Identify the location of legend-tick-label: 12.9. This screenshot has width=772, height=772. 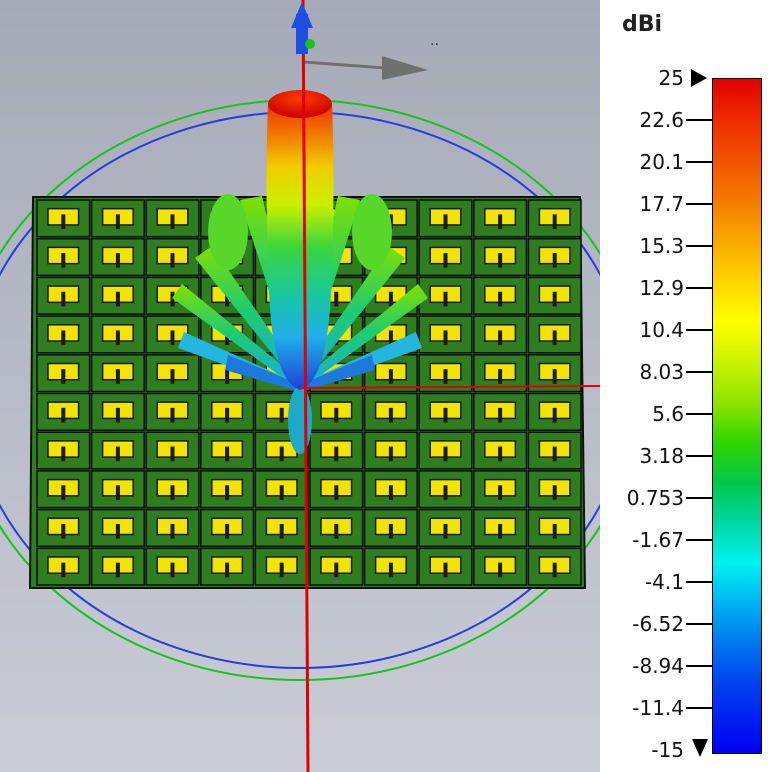
(661, 288).